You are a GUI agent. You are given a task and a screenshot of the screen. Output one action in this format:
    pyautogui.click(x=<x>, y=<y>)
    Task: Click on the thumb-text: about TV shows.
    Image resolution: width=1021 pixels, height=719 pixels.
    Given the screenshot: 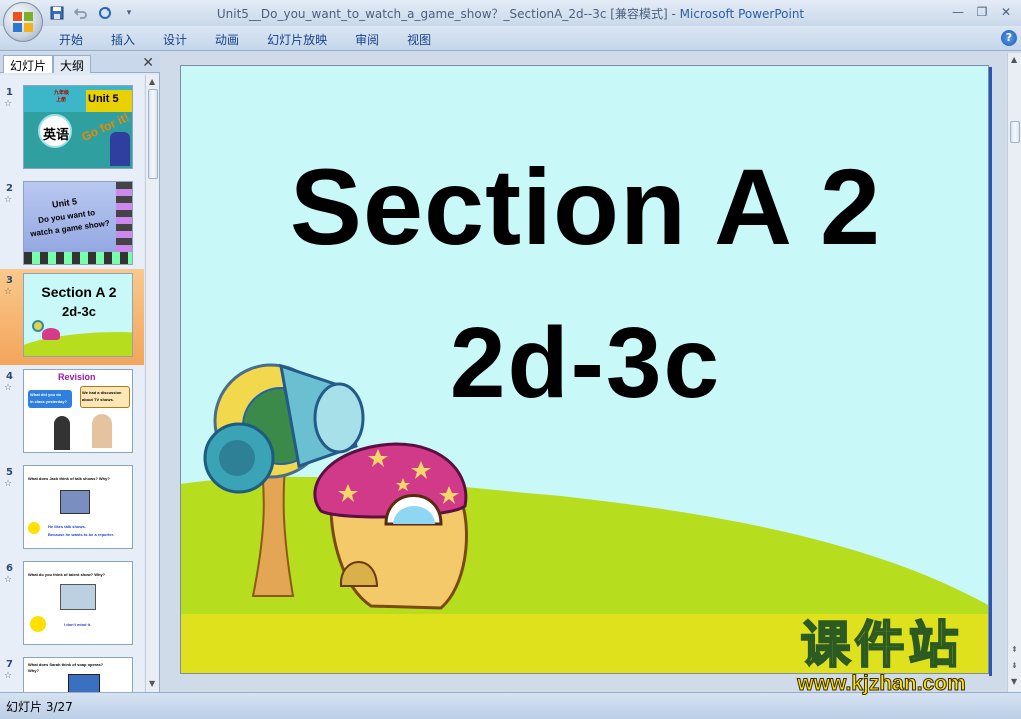 What is the action you would take?
    pyautogui.click(x=98, y=399)
    